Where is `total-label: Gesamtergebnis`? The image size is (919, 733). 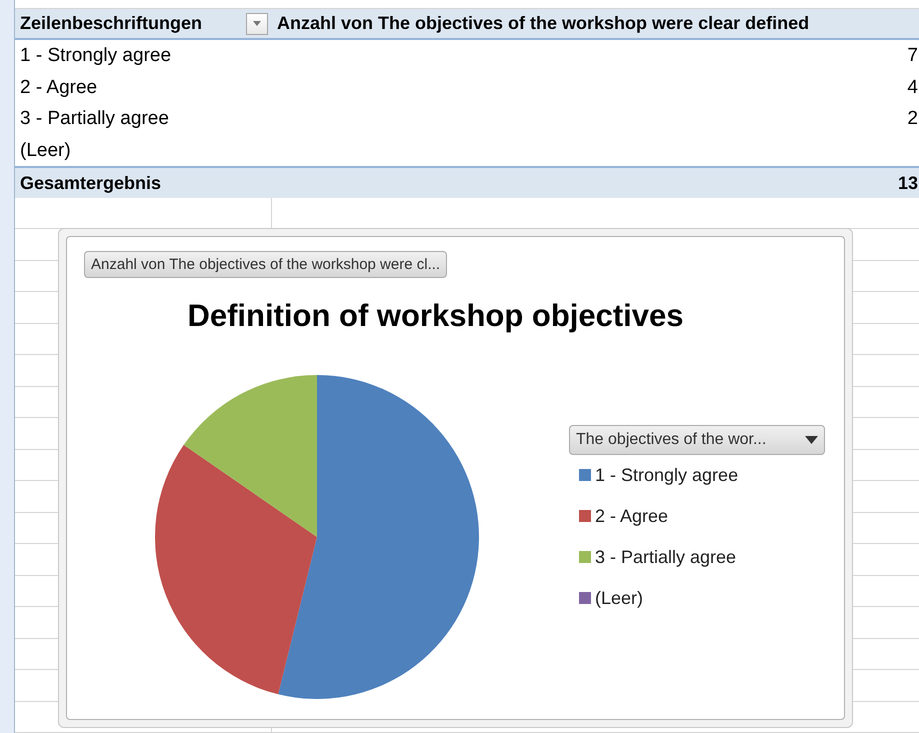 total-label: Gesamtergebnis is located at coordinates (91, 183).